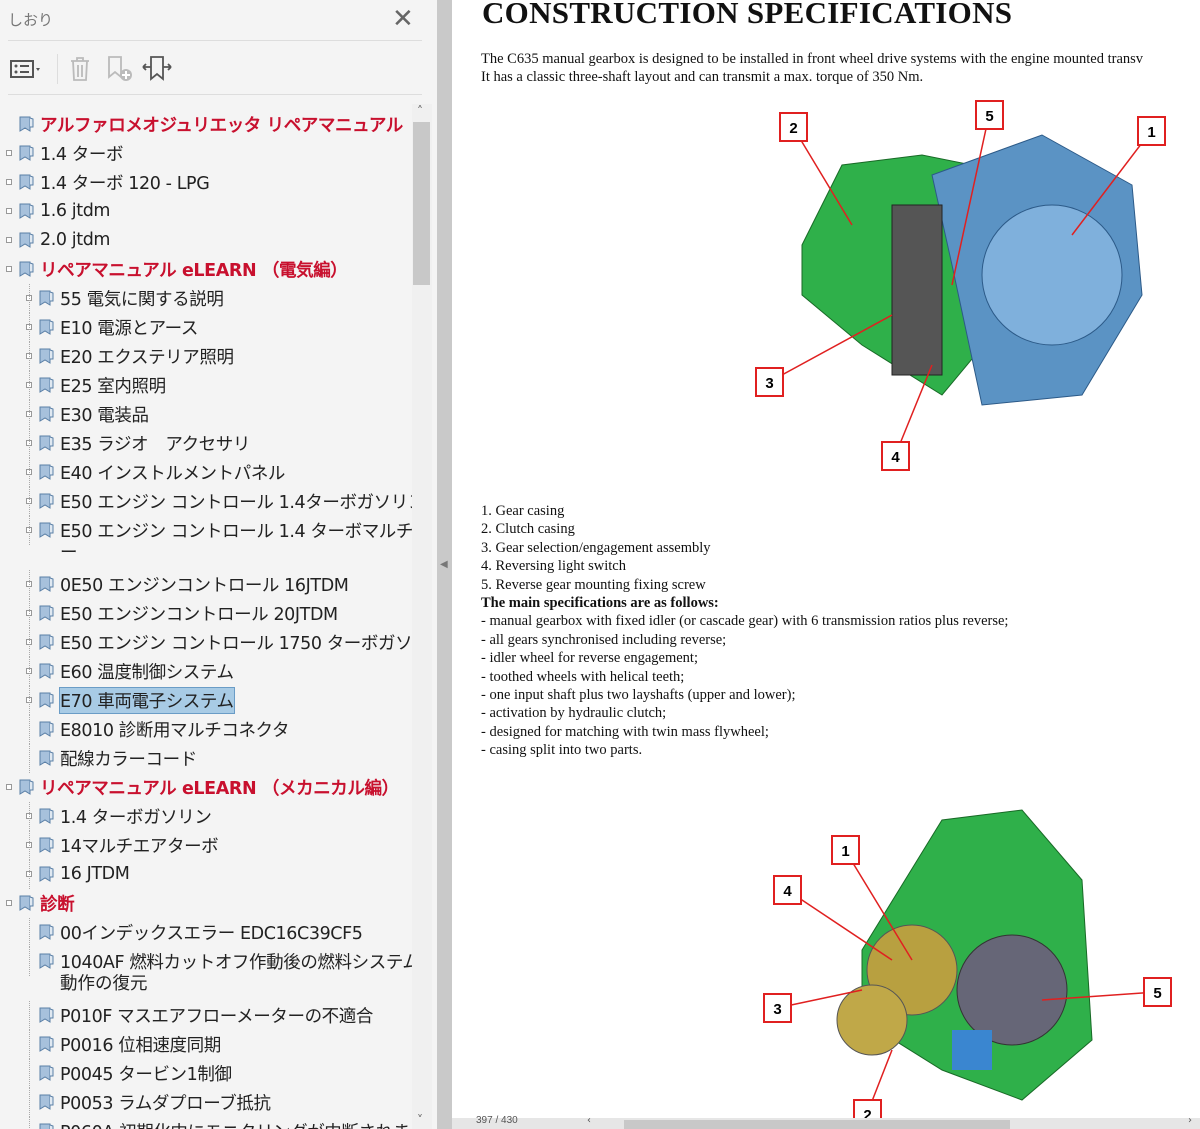 This screenshot has height=1129, width=1200. Describe the element at coordinates (225, 501) in the screenshot. I see `bookmark-item: E50 エンジン コントロール 1.4ターボガソリン` at that location.